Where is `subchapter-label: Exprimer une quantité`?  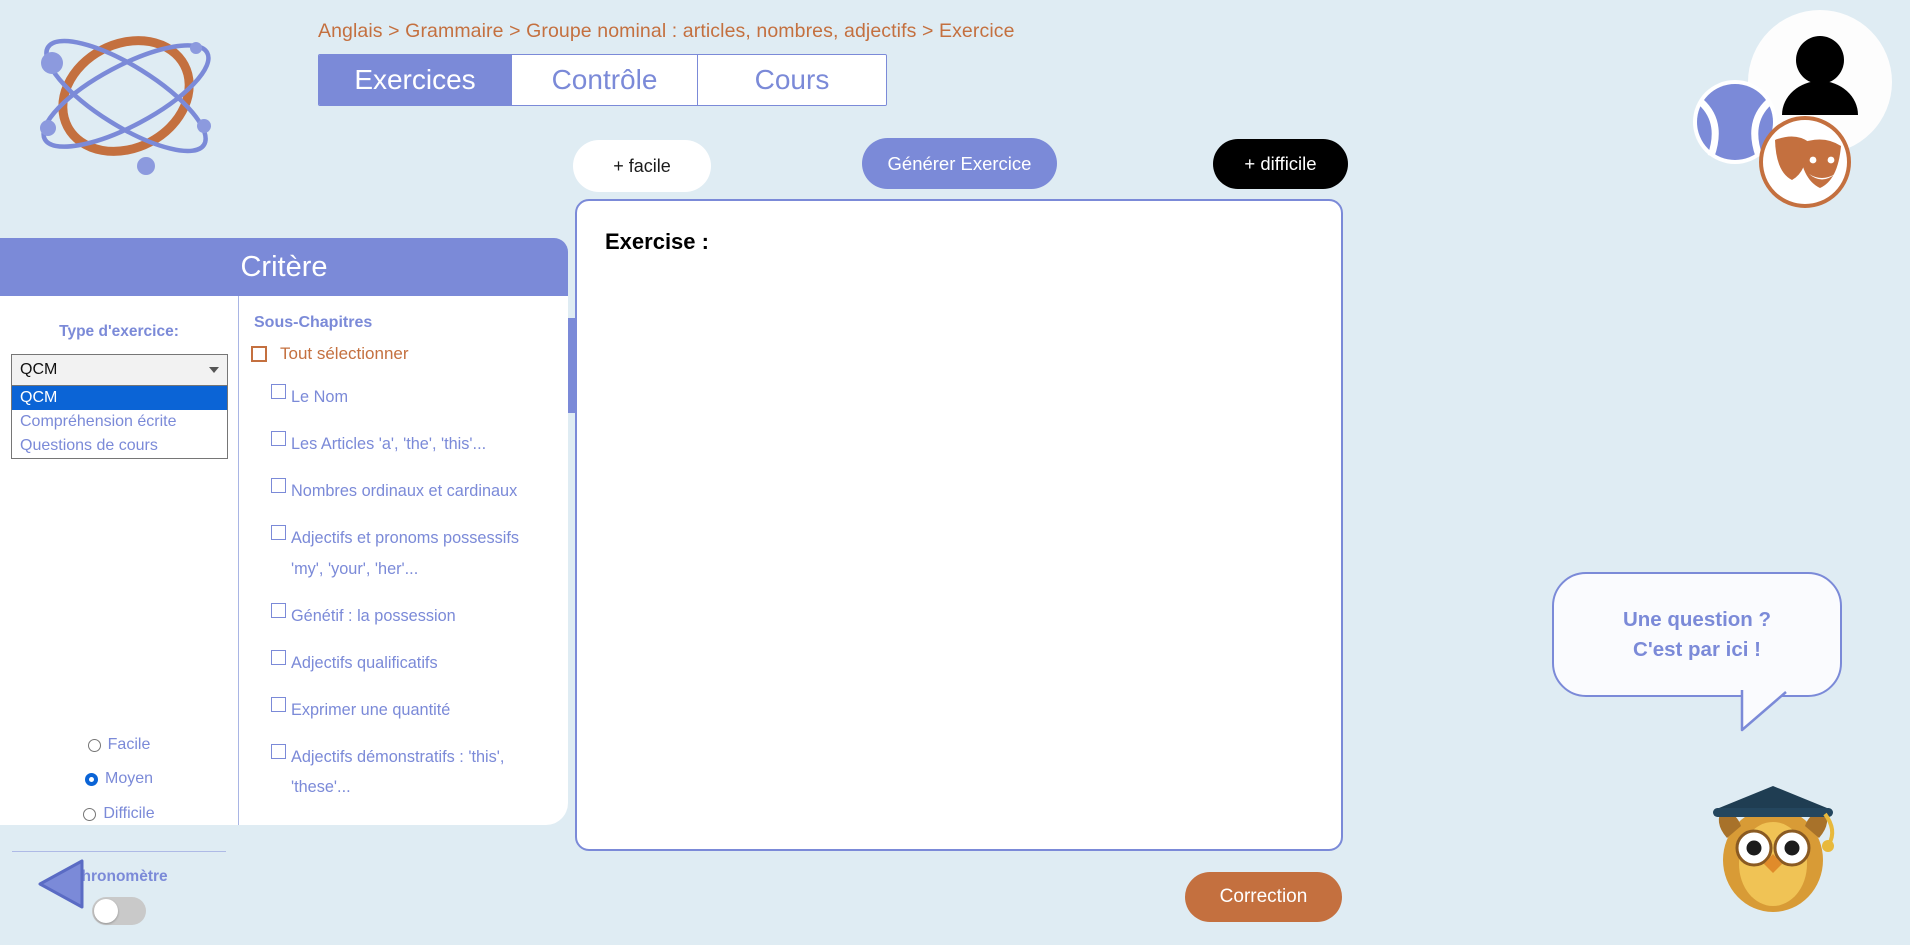
subchapter-label: Exprimer une quantité is located at coordinates (371, 709).